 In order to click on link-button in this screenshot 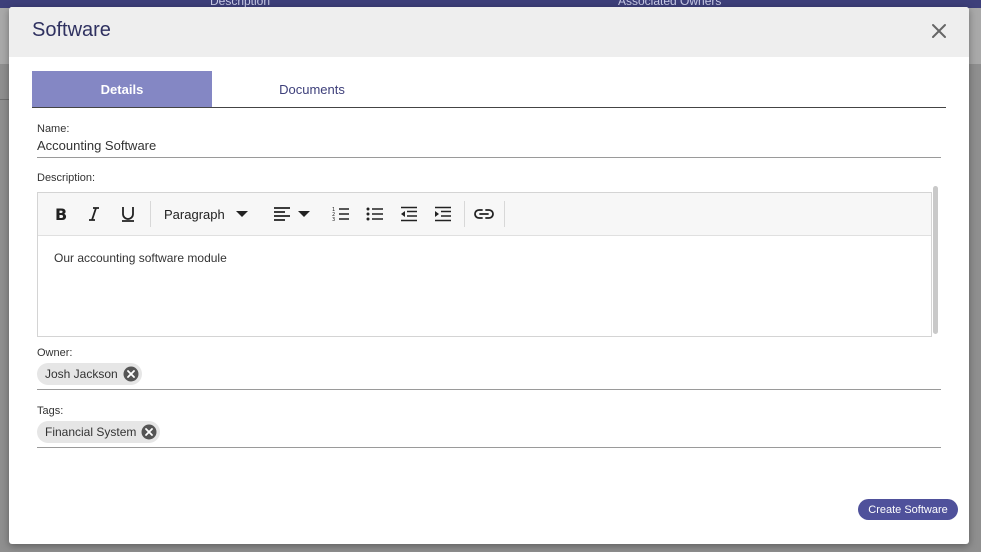, I will do `click(484, 214)`.